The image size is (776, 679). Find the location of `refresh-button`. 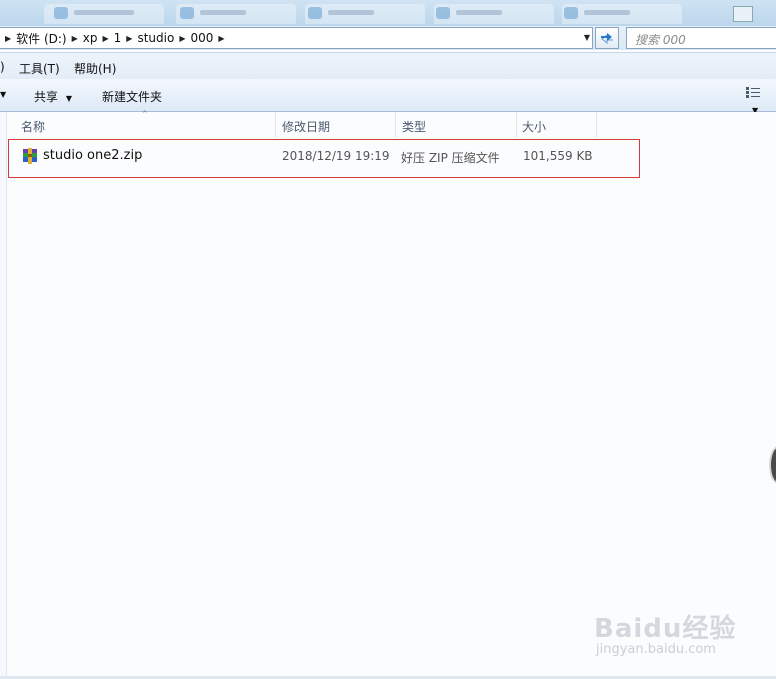

refresh-button is located at coordinates (607, 38).